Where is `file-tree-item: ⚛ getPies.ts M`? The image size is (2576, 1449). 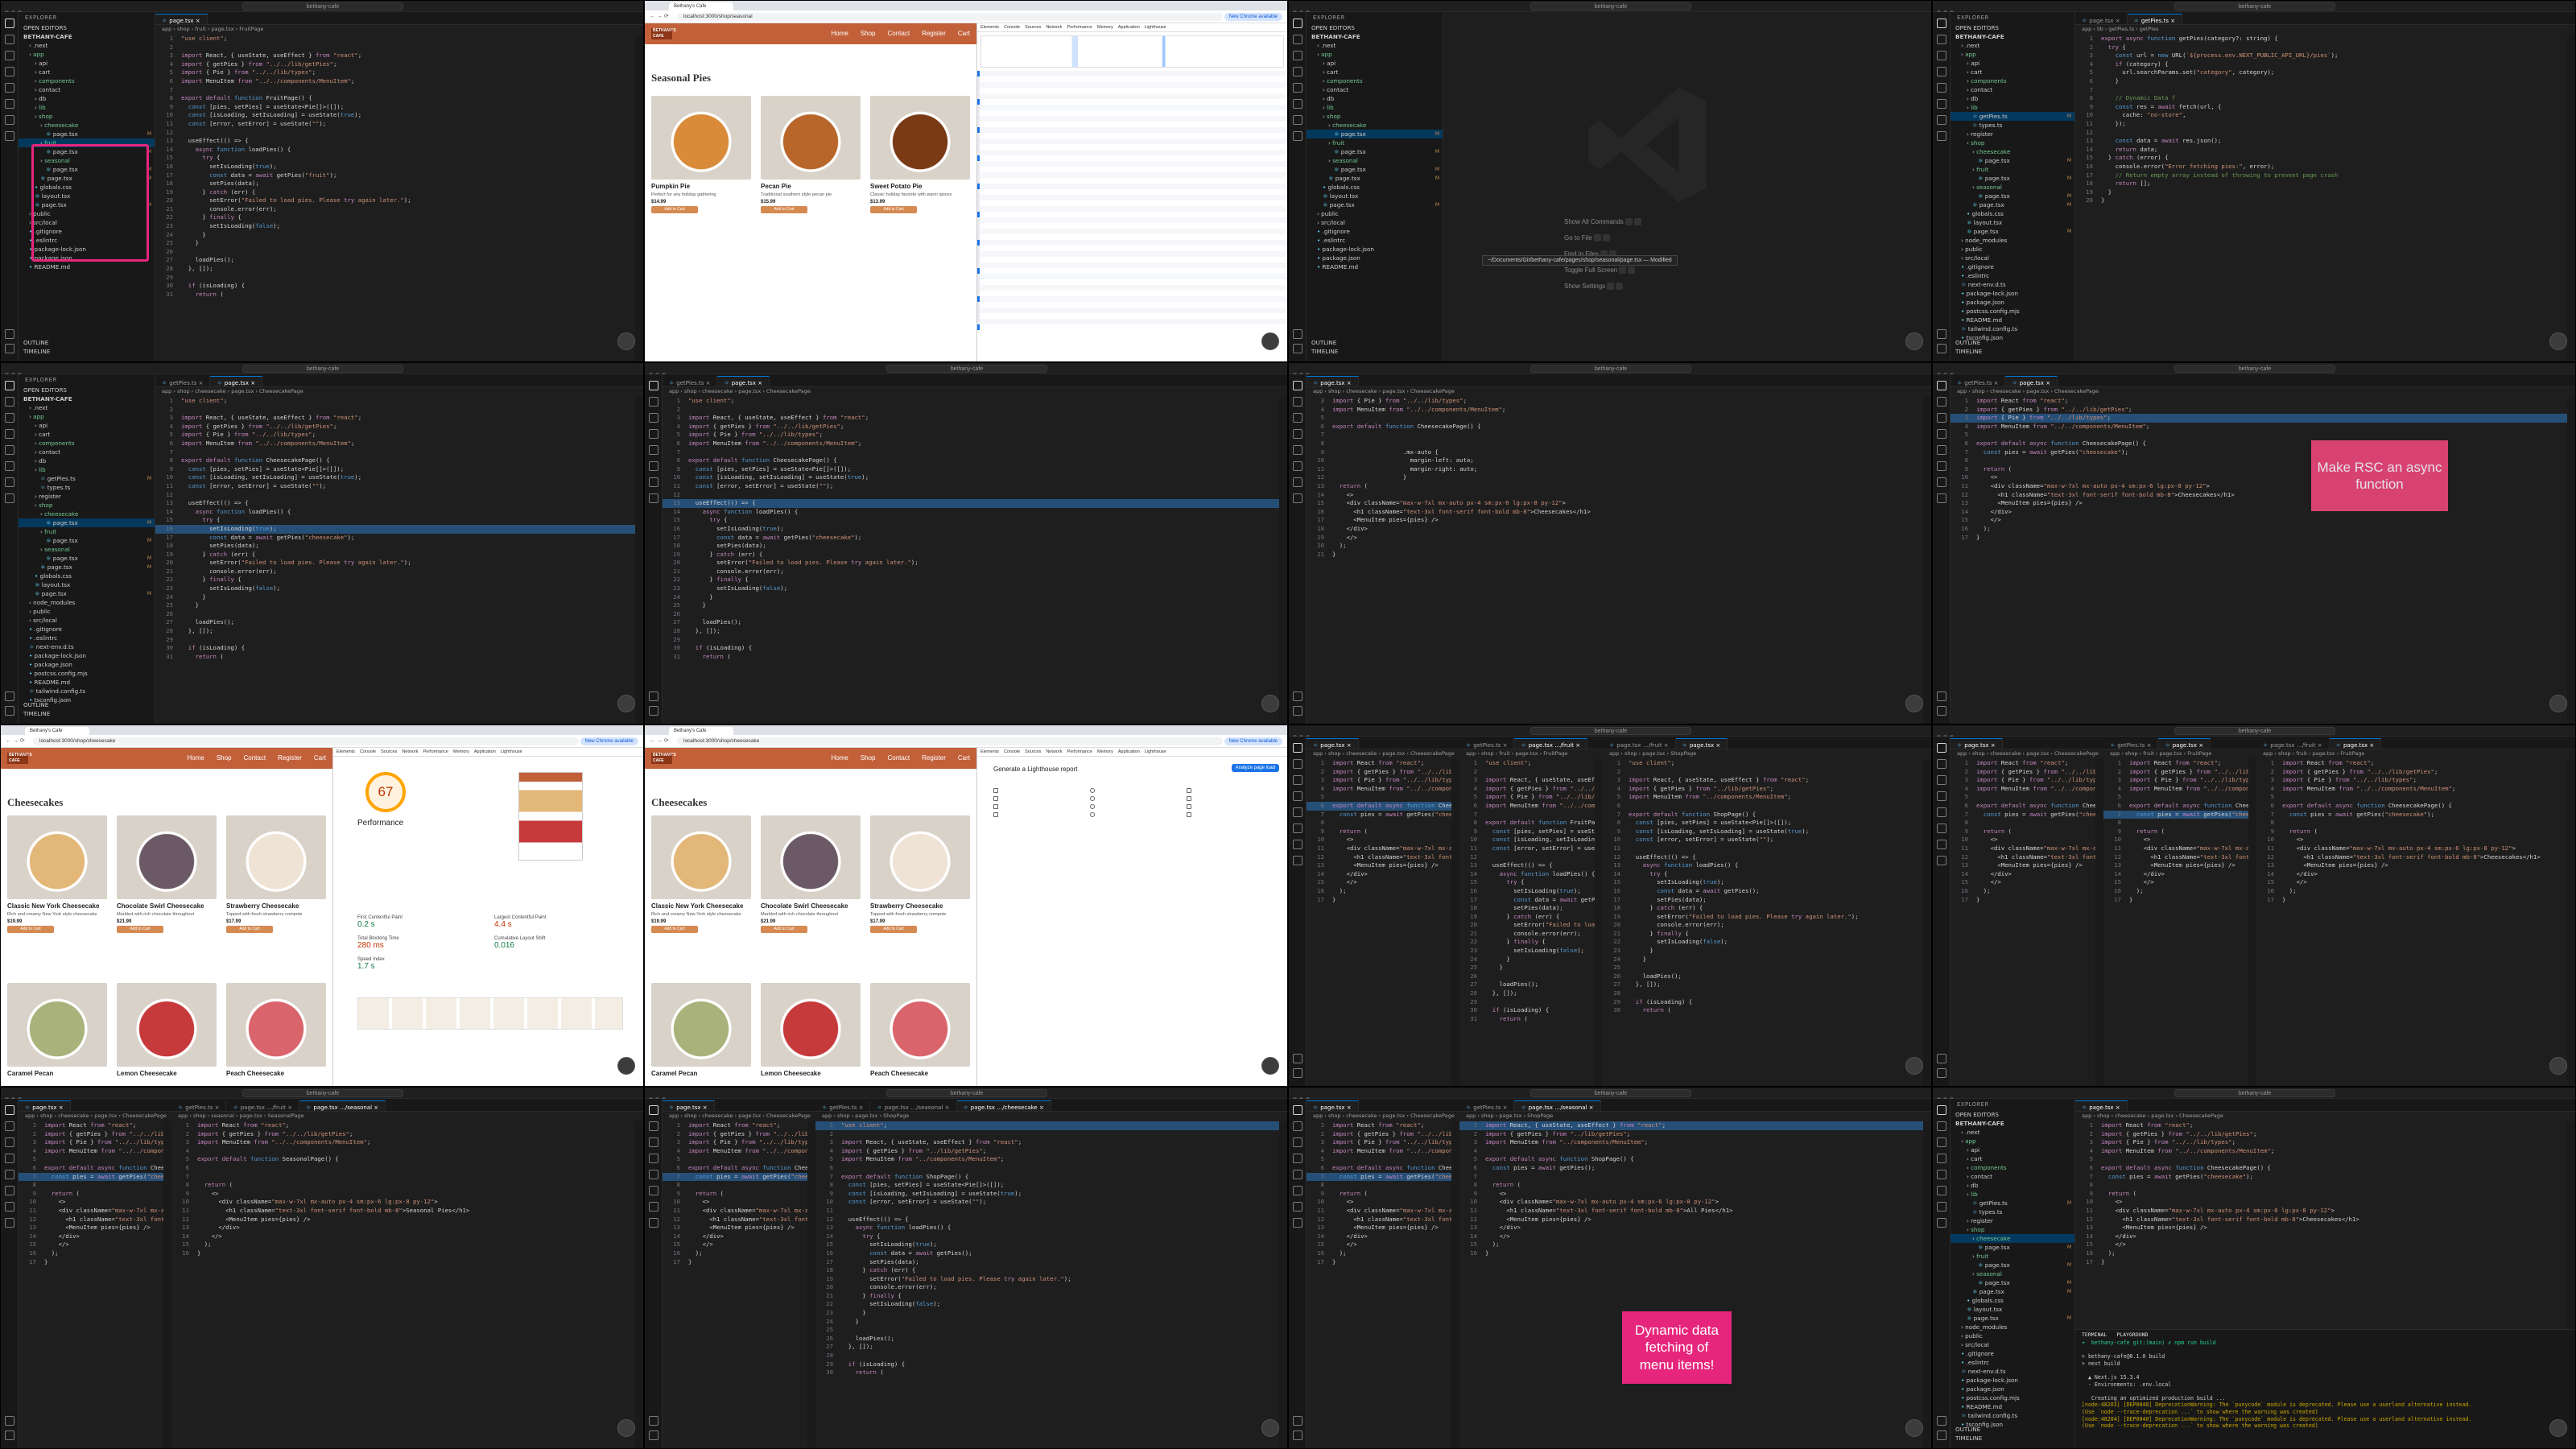 file-tree-item: ⚛ getPies.ts M is located at coordinates (87, 478).